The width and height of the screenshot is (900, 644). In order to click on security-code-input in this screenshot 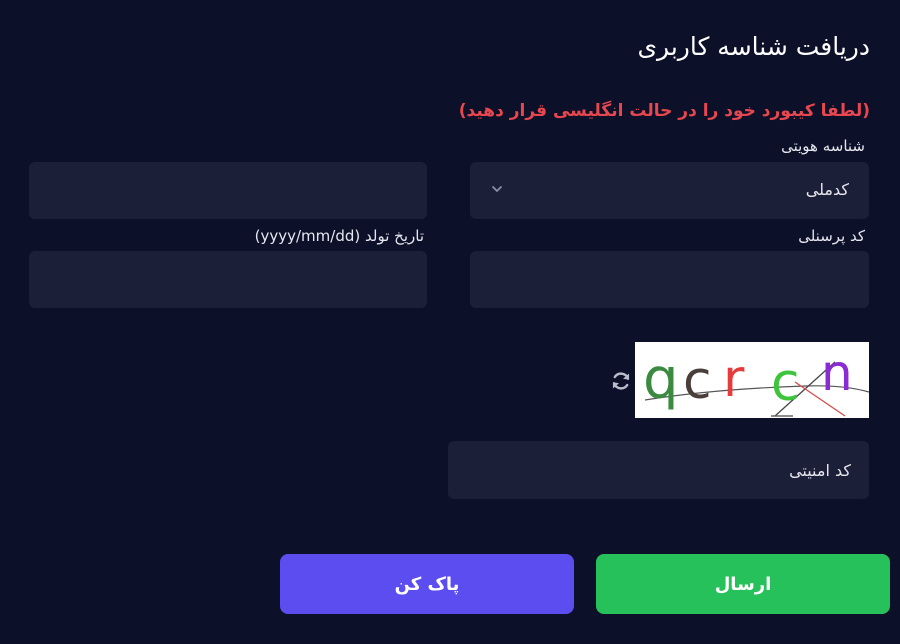, I will do `click(658, 470)`.